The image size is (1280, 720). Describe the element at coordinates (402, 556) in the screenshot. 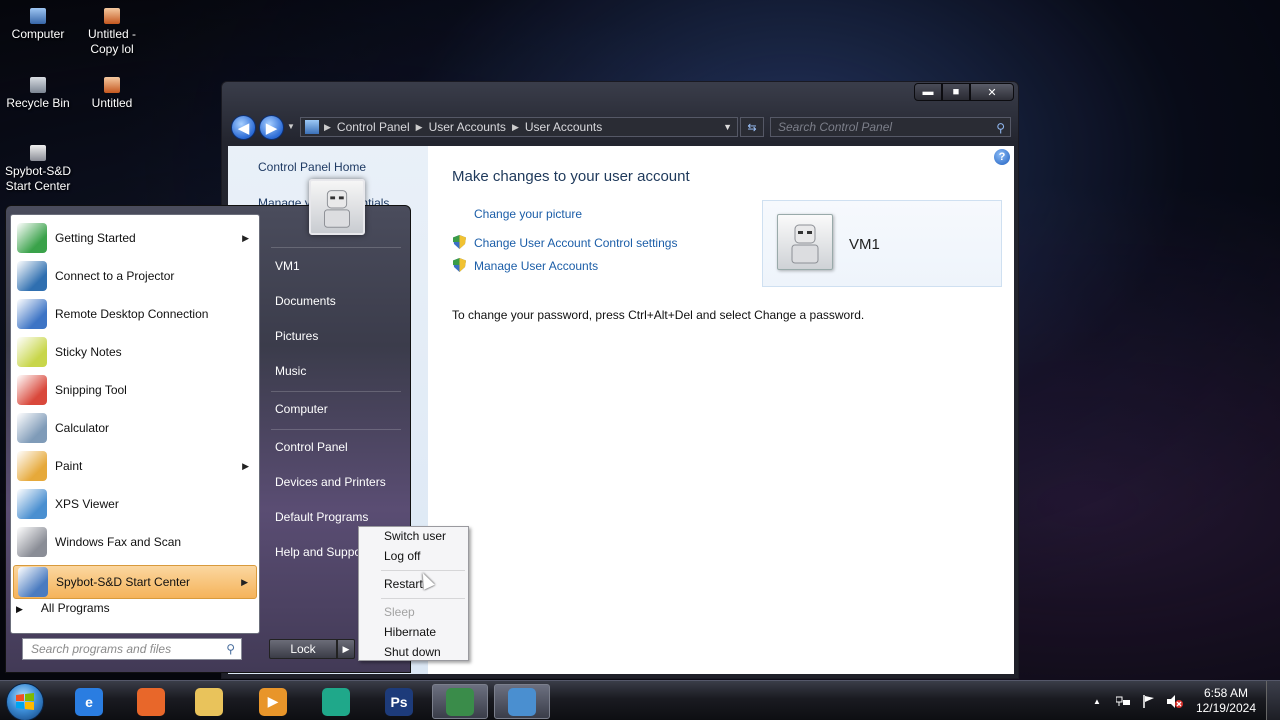

I see `log-off-item: Log off` at that location.